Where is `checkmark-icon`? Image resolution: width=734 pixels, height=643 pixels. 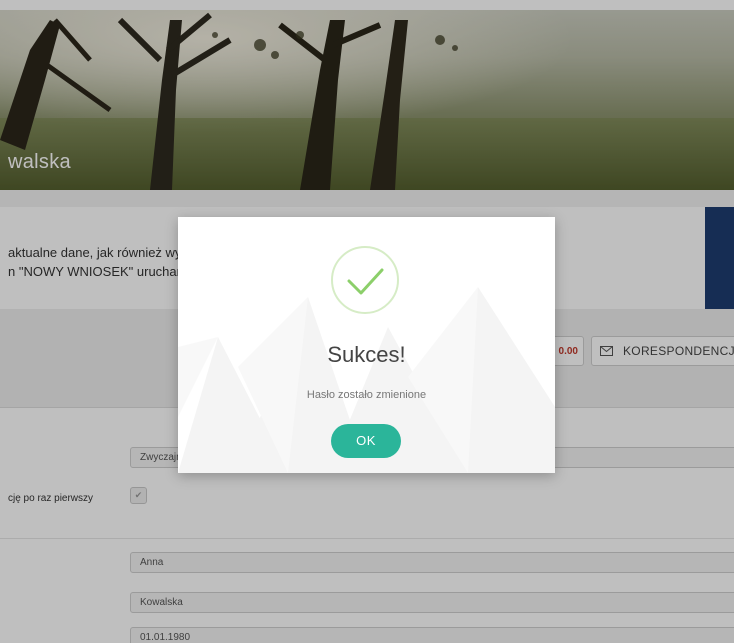
checkmark-icon is located at coordinates (365, 281).